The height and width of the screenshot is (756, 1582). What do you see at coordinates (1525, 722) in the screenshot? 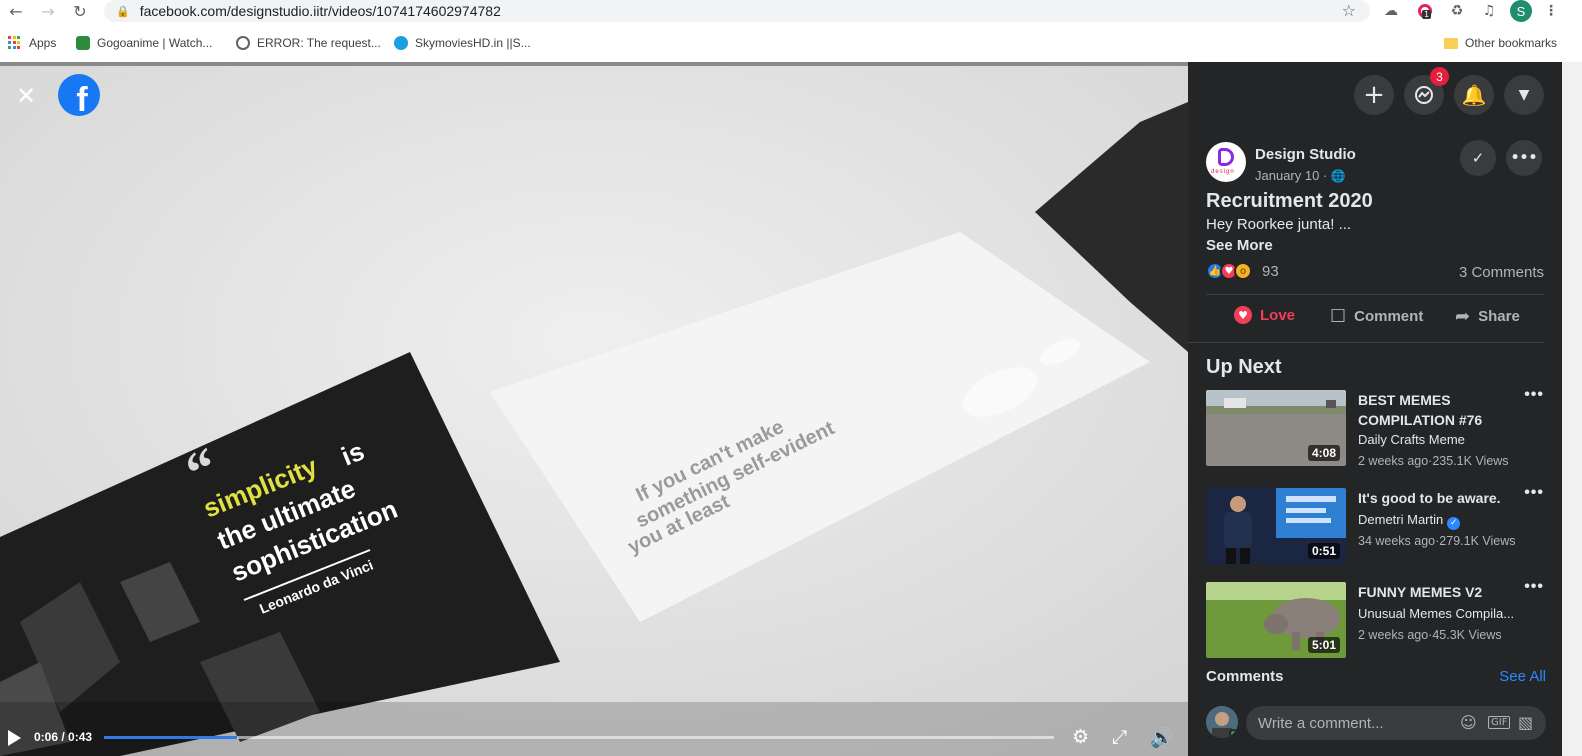
I see `sticker-icon: ▧` at bounding box center [1525, 722].